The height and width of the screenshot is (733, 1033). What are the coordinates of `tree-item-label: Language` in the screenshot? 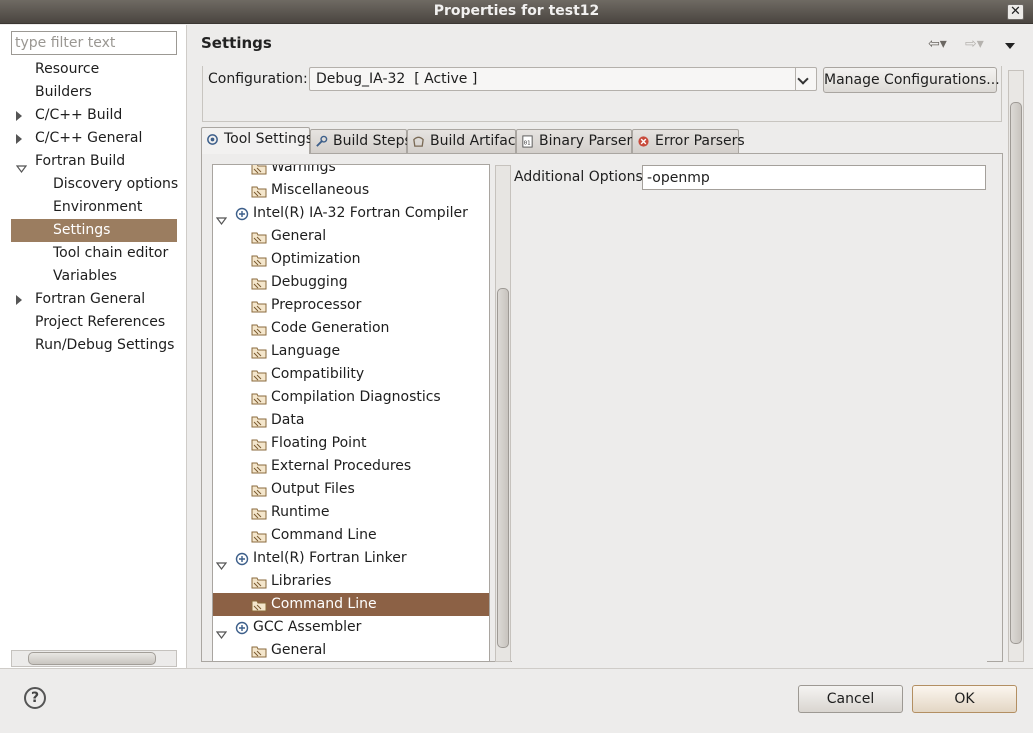 It's located at (306, 351).